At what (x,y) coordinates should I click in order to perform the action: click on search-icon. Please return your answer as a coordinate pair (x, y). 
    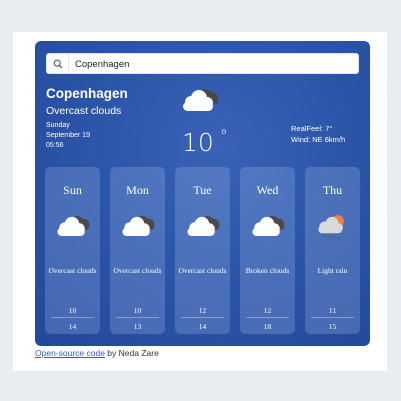
    Looking at the image, I should click on (58, 63).